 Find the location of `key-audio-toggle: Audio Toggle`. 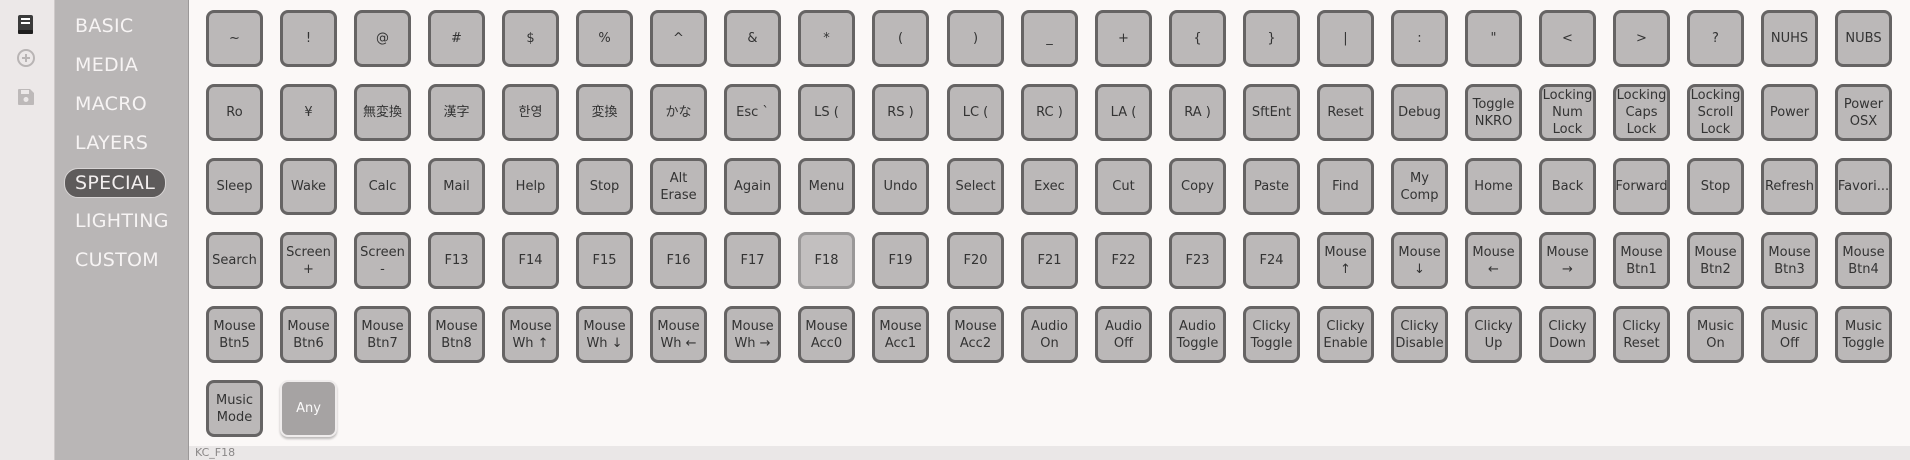

key-audio-toggle: Audio Toggle is located at coordinates (1197, 334).